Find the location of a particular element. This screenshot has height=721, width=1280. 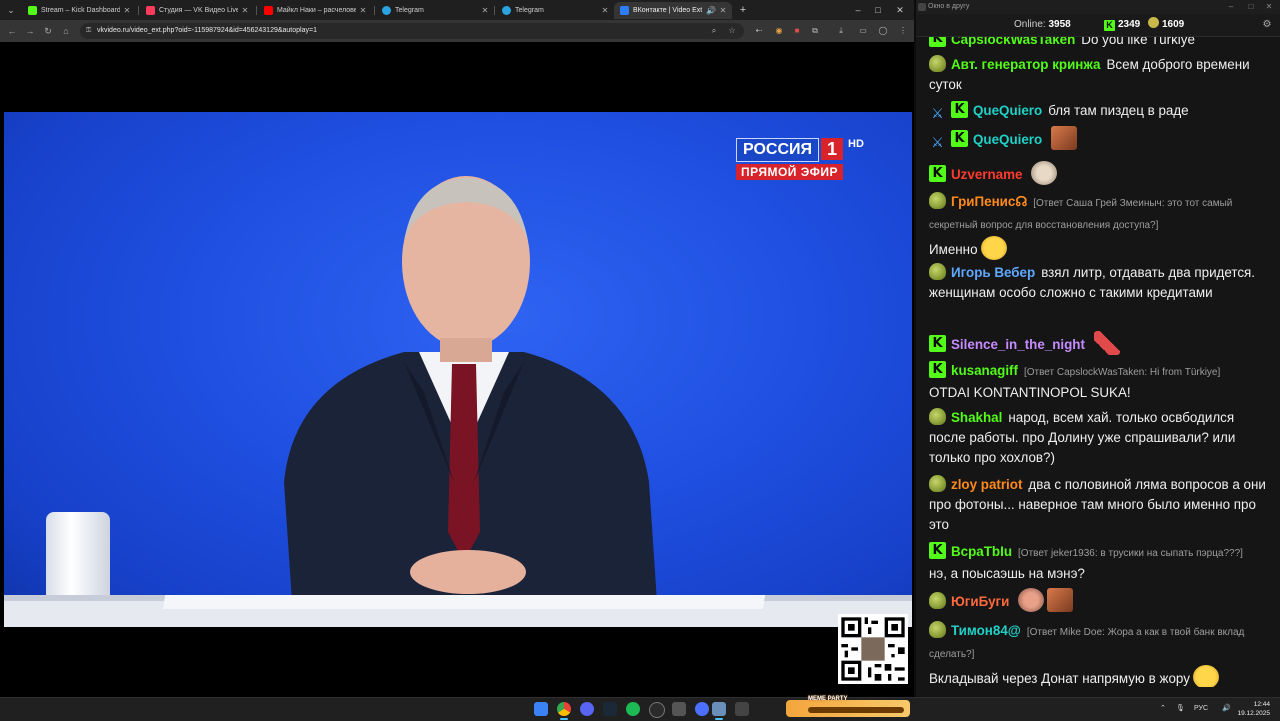

tab-telegram-1: Telegram ✕ is located at coordinates (435, 10).